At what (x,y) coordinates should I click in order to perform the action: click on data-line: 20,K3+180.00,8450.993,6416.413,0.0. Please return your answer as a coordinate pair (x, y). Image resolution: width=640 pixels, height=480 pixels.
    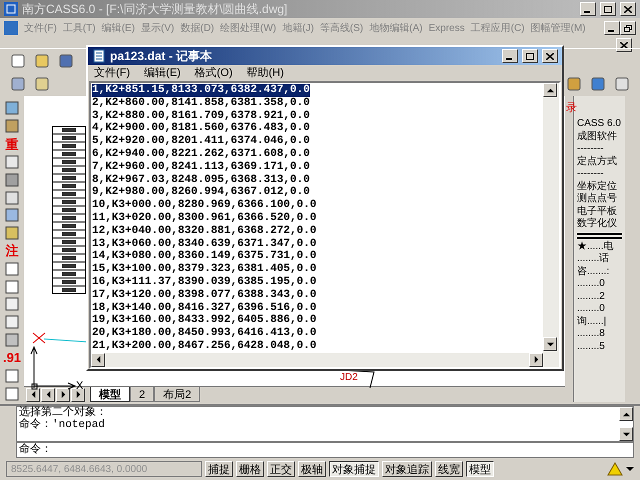
    Looking at the image, I should click on (204, 333).